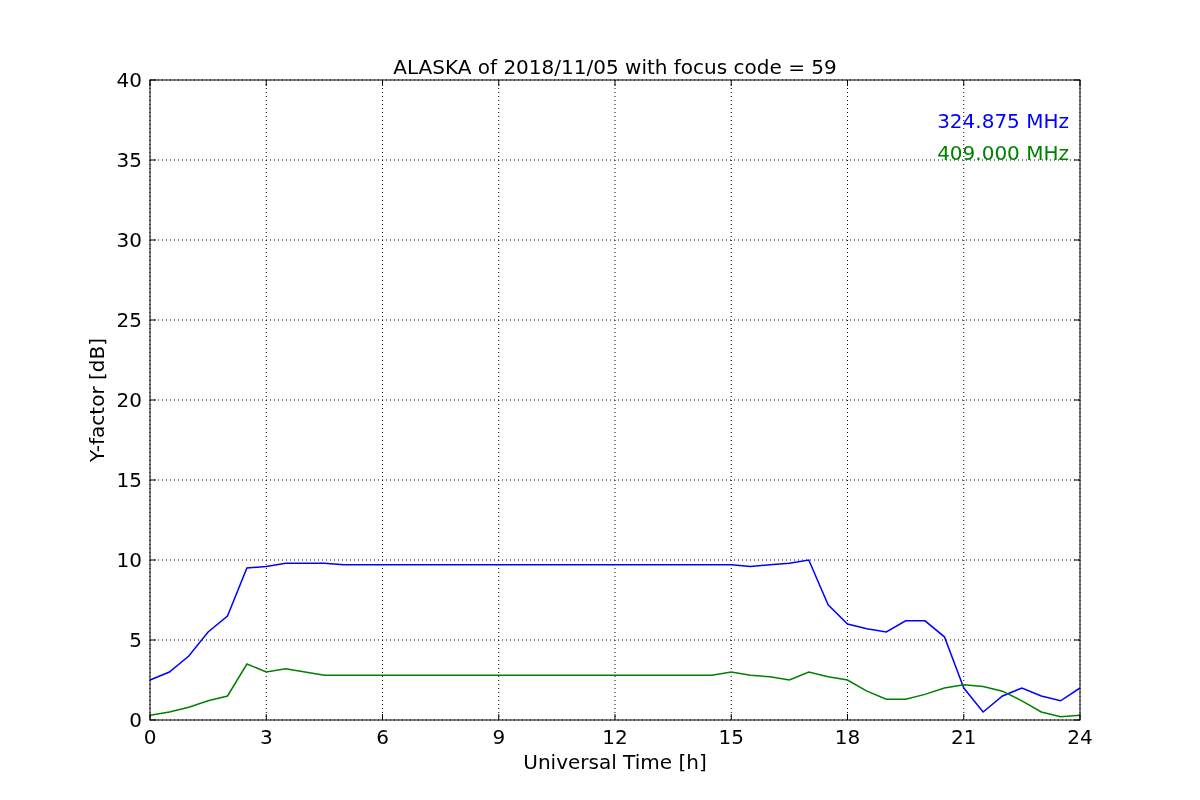 This screenshot has width=1200, height=800. Describe the element at coordinates (382, 737) in the screenshot. I see `x-tick-label: 6` at that location.